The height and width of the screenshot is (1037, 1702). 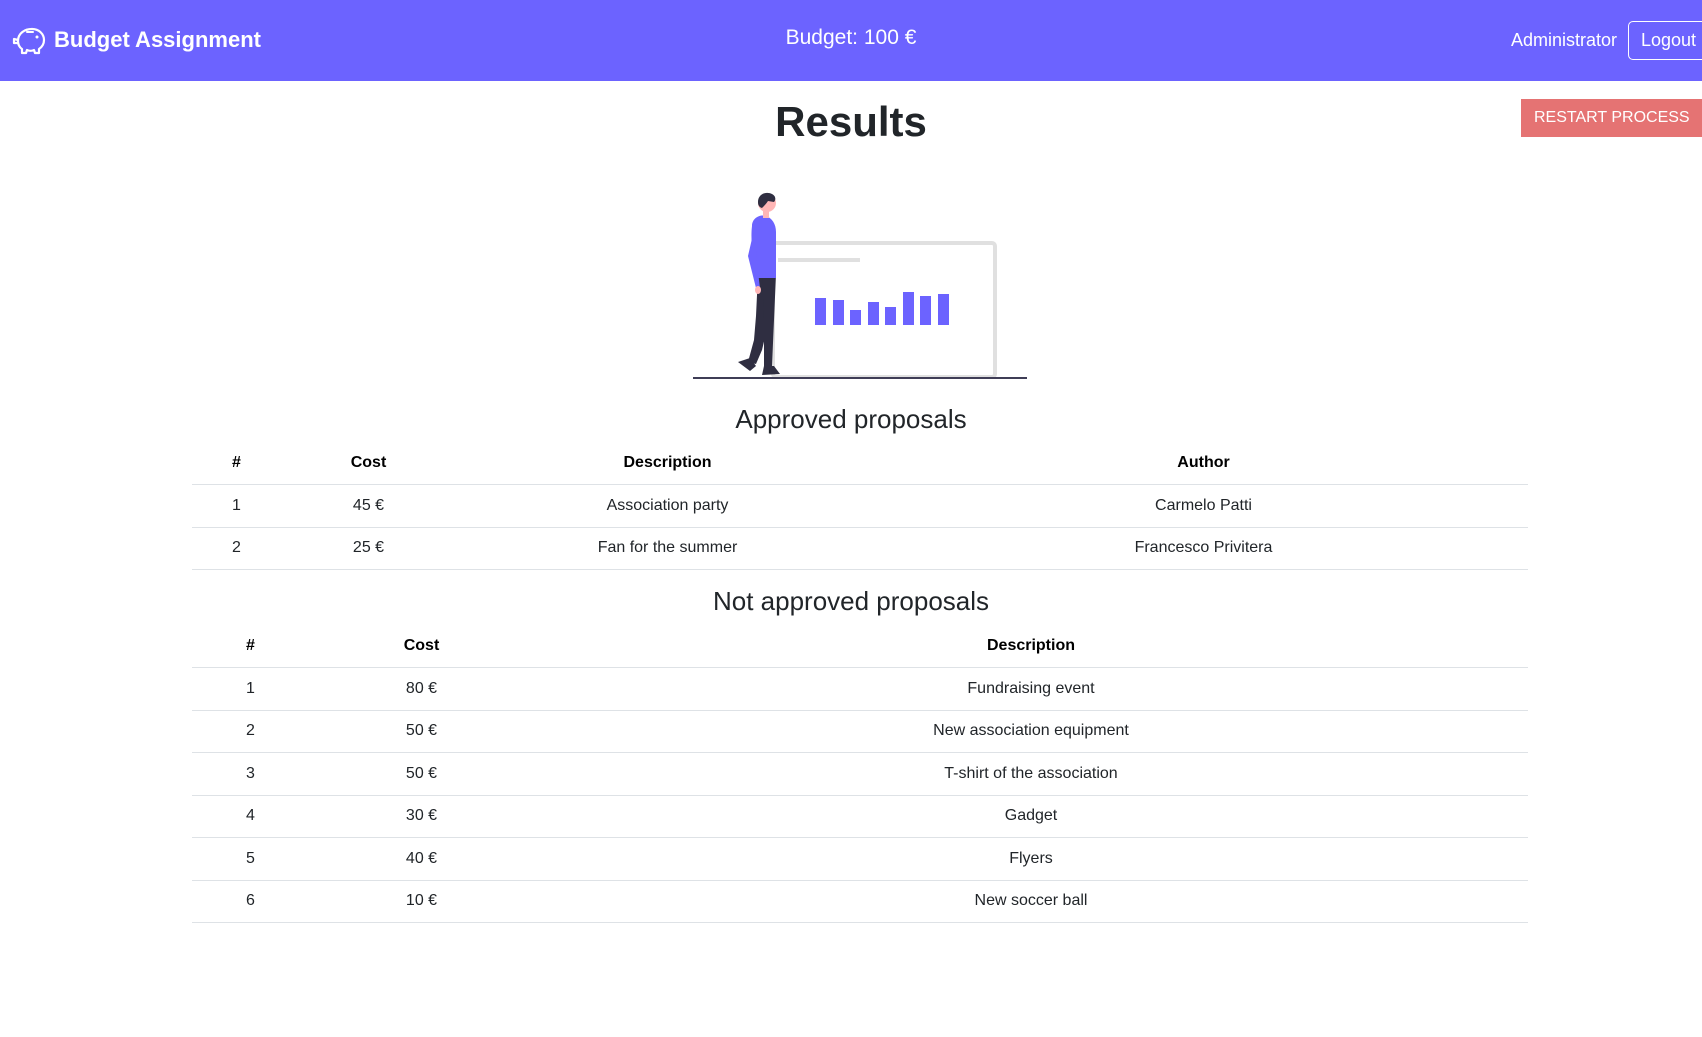 I want to click on table-row: 1 45 € Association party Carmelo Patti, so click(x=860, y=506).